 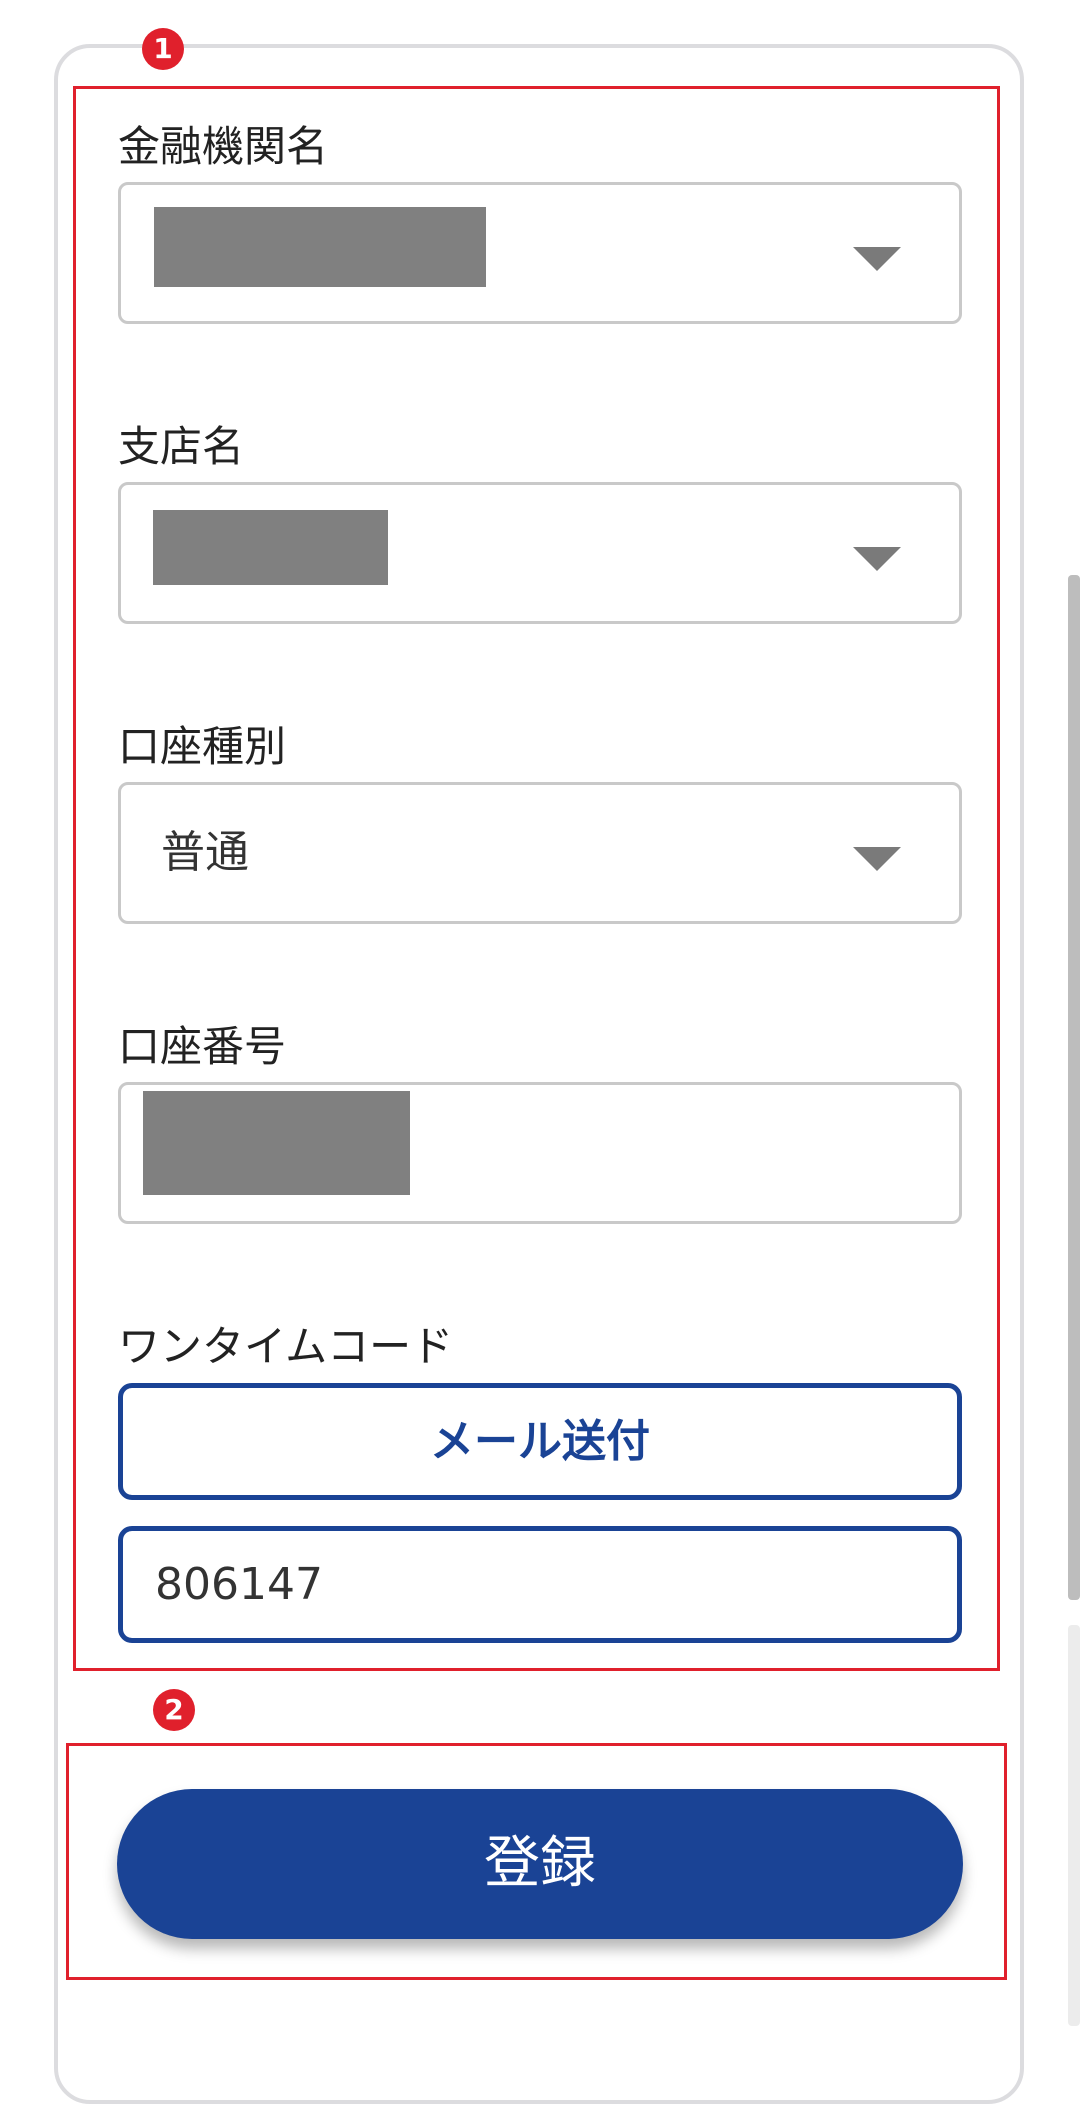 I want to click on redacted-branch-name, so click(x=270, y=547).